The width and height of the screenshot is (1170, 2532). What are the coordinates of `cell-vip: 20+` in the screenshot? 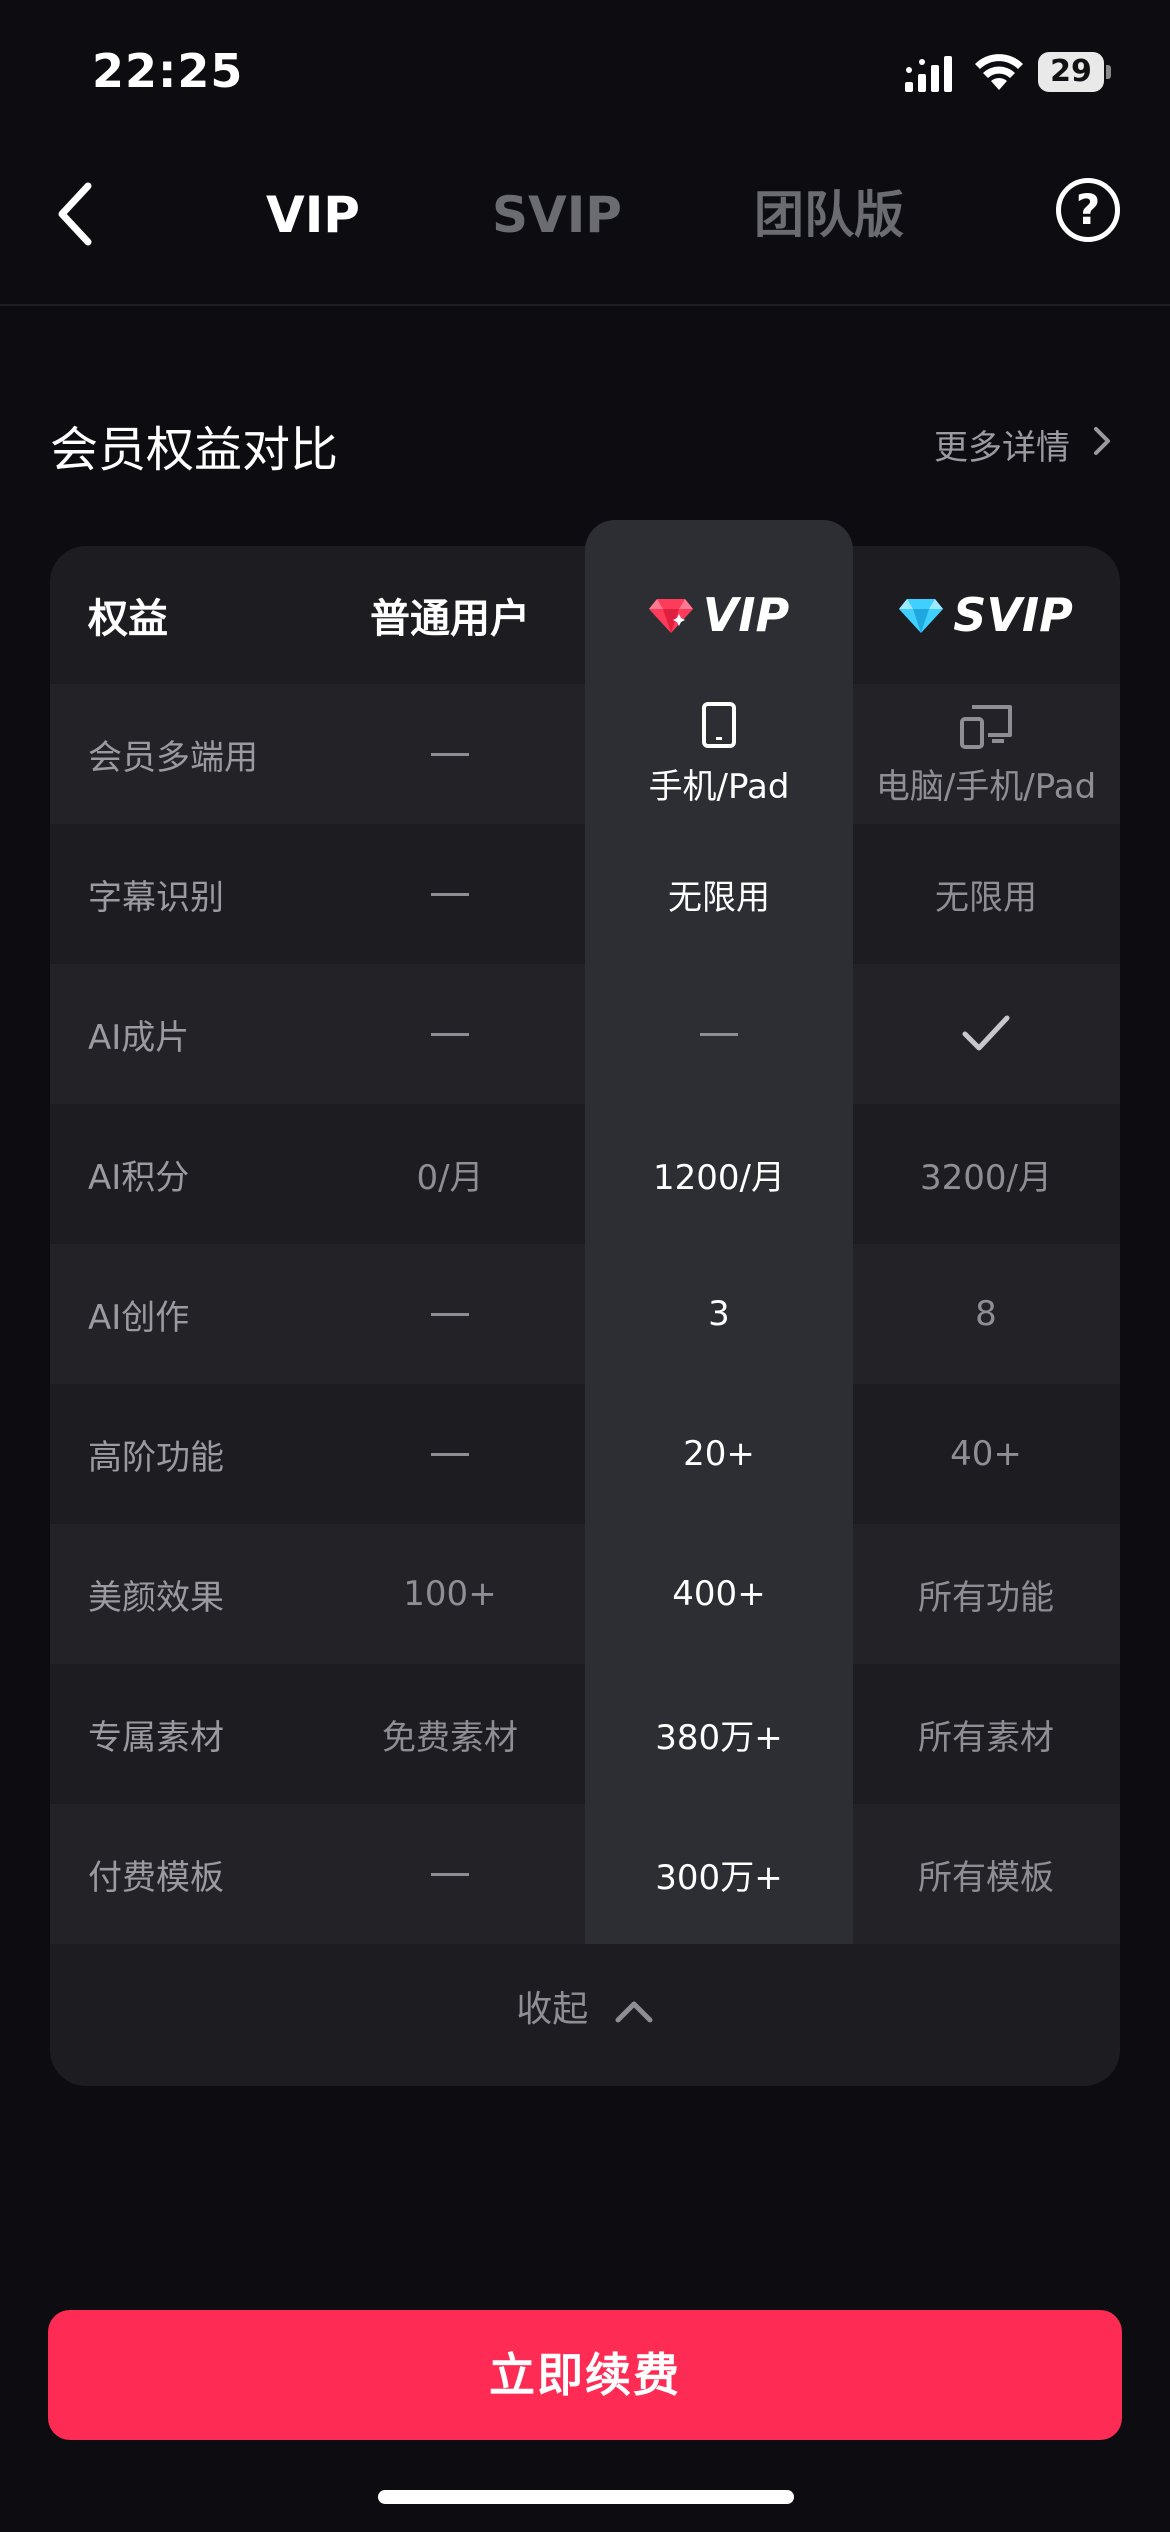 It's located at (719, 1454).